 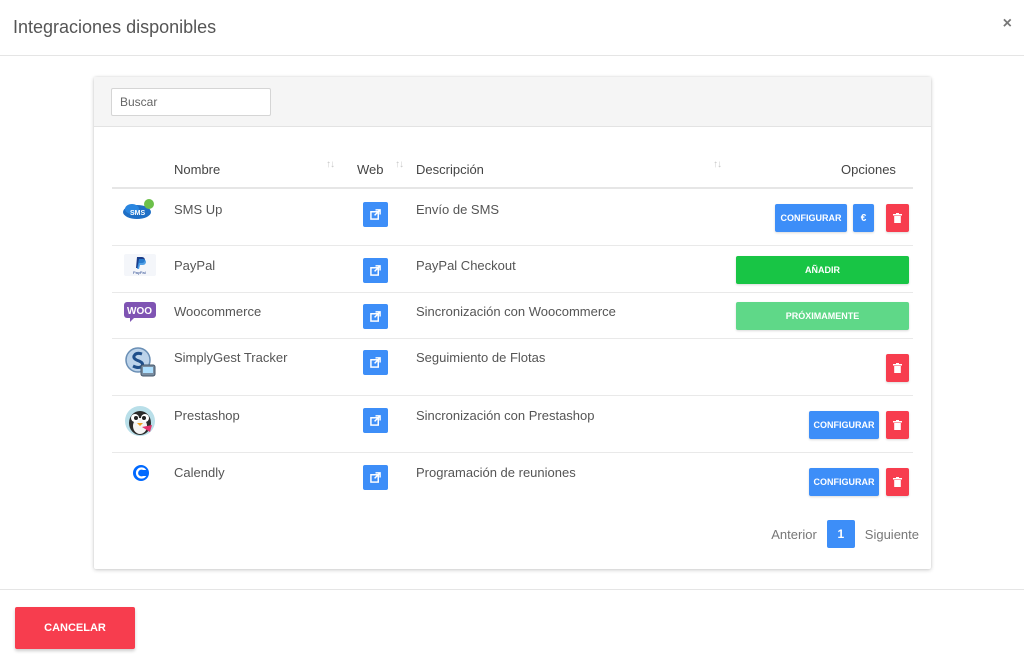 What do you see at coordinates (822, 270) in the screenshot?
I see `add-button: AÑADIR` at bounding box center [822, 270].